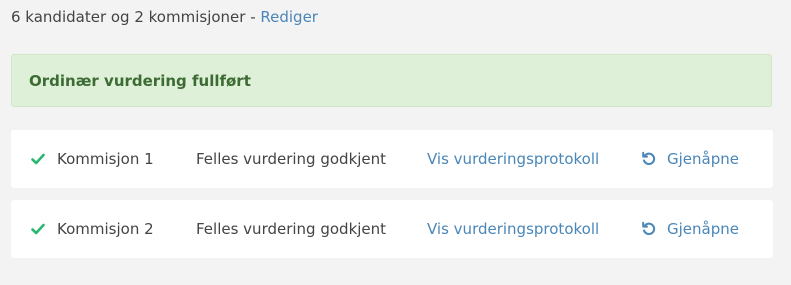  Describe the element at coordinates (105, 229) in the screenshot. I see `commission-name: Kommisjon 2` at that location.